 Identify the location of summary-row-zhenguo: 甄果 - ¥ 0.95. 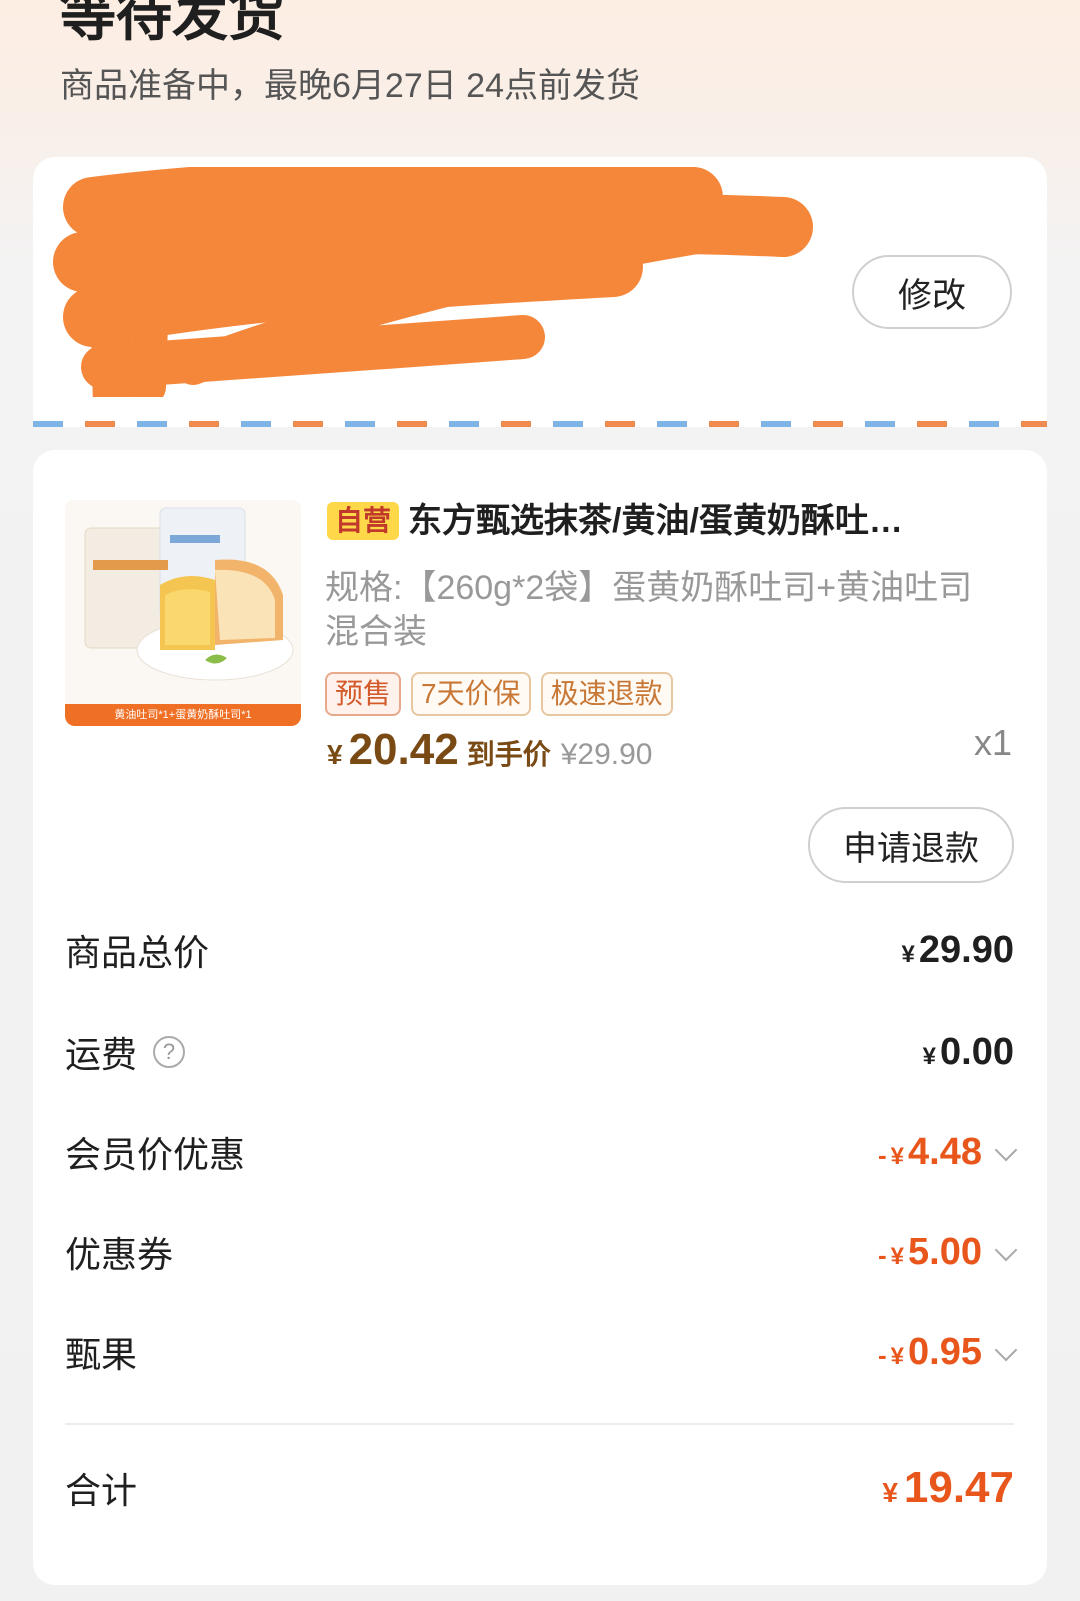
(541, 1352).